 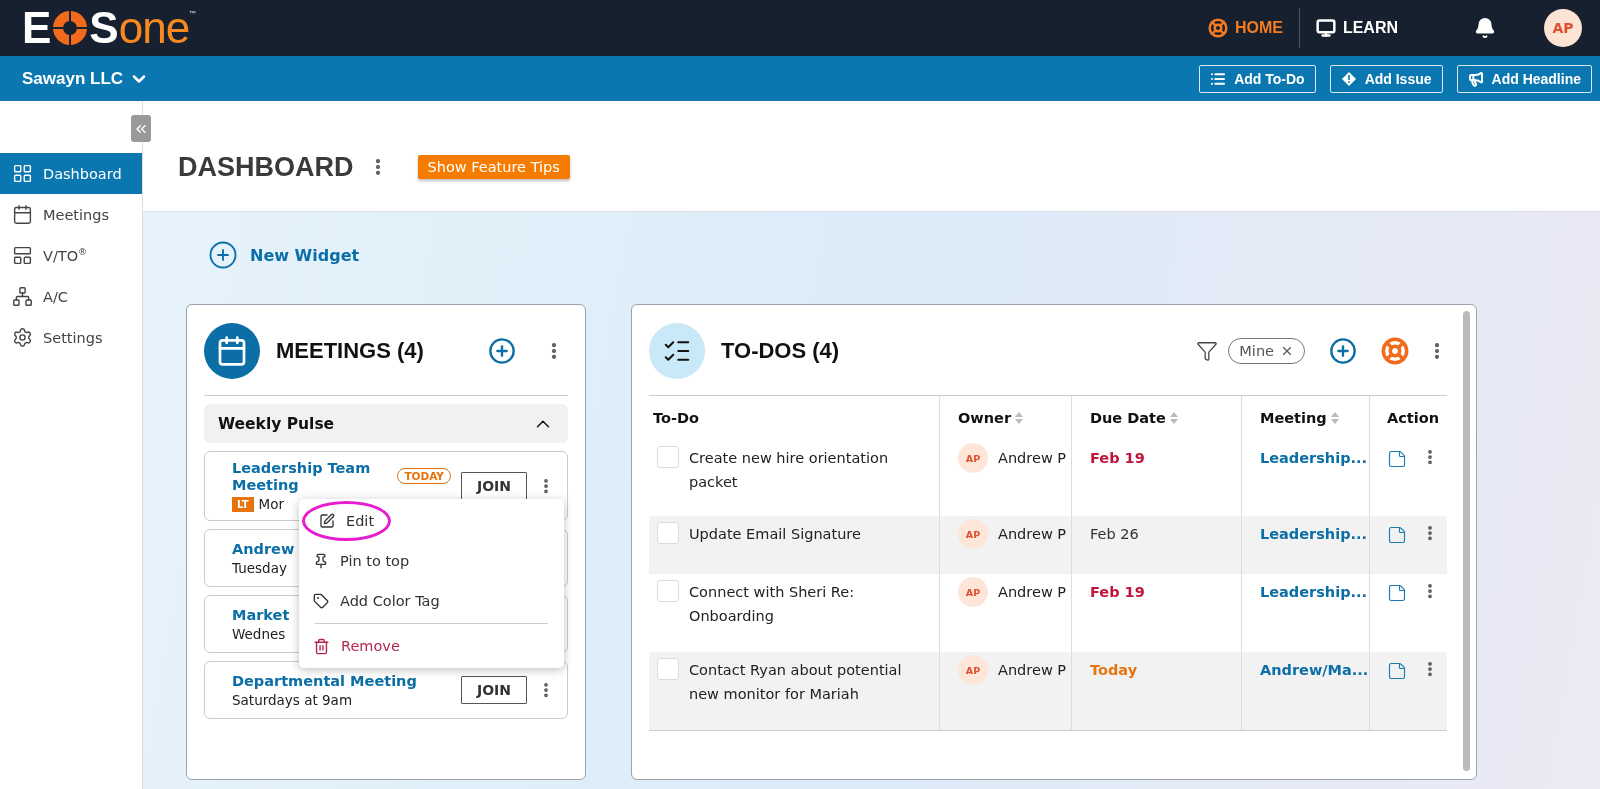 What do you see at coordinates (350, 351) in the screenshot?
I see `widget-title: MEETINGS (4)` at bounding box center [350, 351].